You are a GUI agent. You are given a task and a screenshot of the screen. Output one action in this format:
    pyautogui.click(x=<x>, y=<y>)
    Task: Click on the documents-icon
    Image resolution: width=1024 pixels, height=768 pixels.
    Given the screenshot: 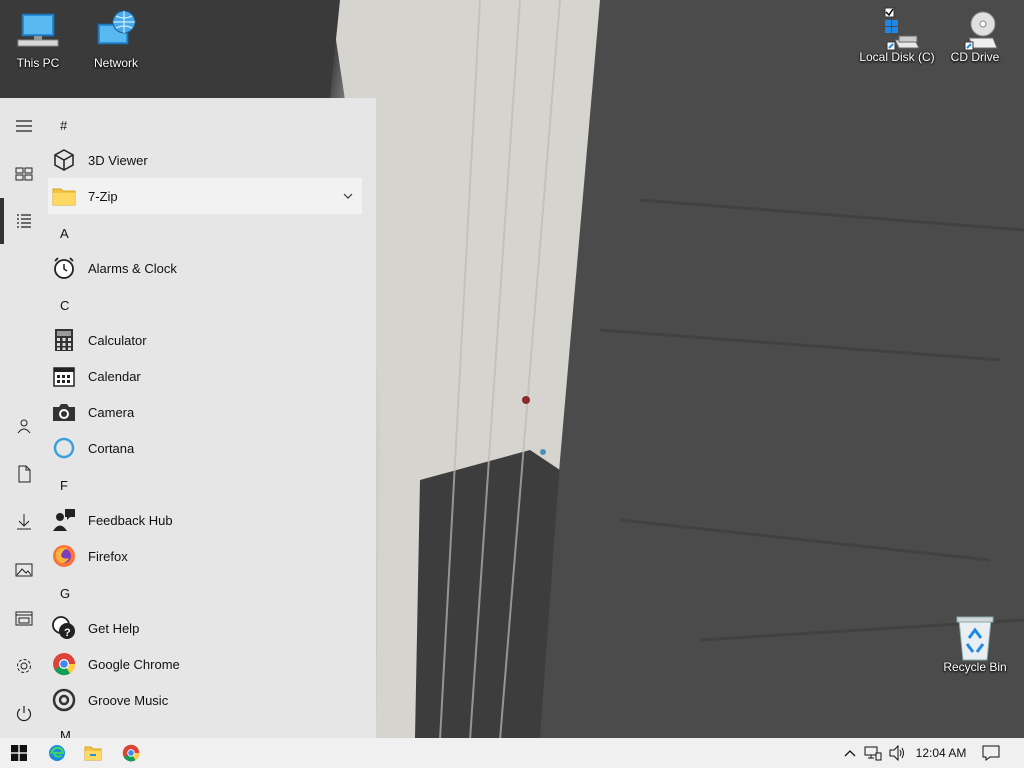 What is the action you would take?
    pyautogui.click(x=24, y=474)
    